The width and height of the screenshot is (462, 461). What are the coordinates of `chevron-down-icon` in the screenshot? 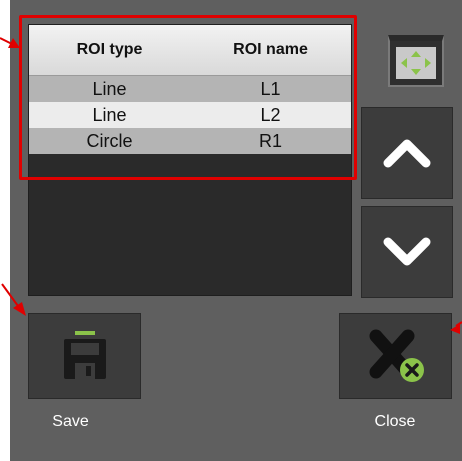 It's located at (407, 251).